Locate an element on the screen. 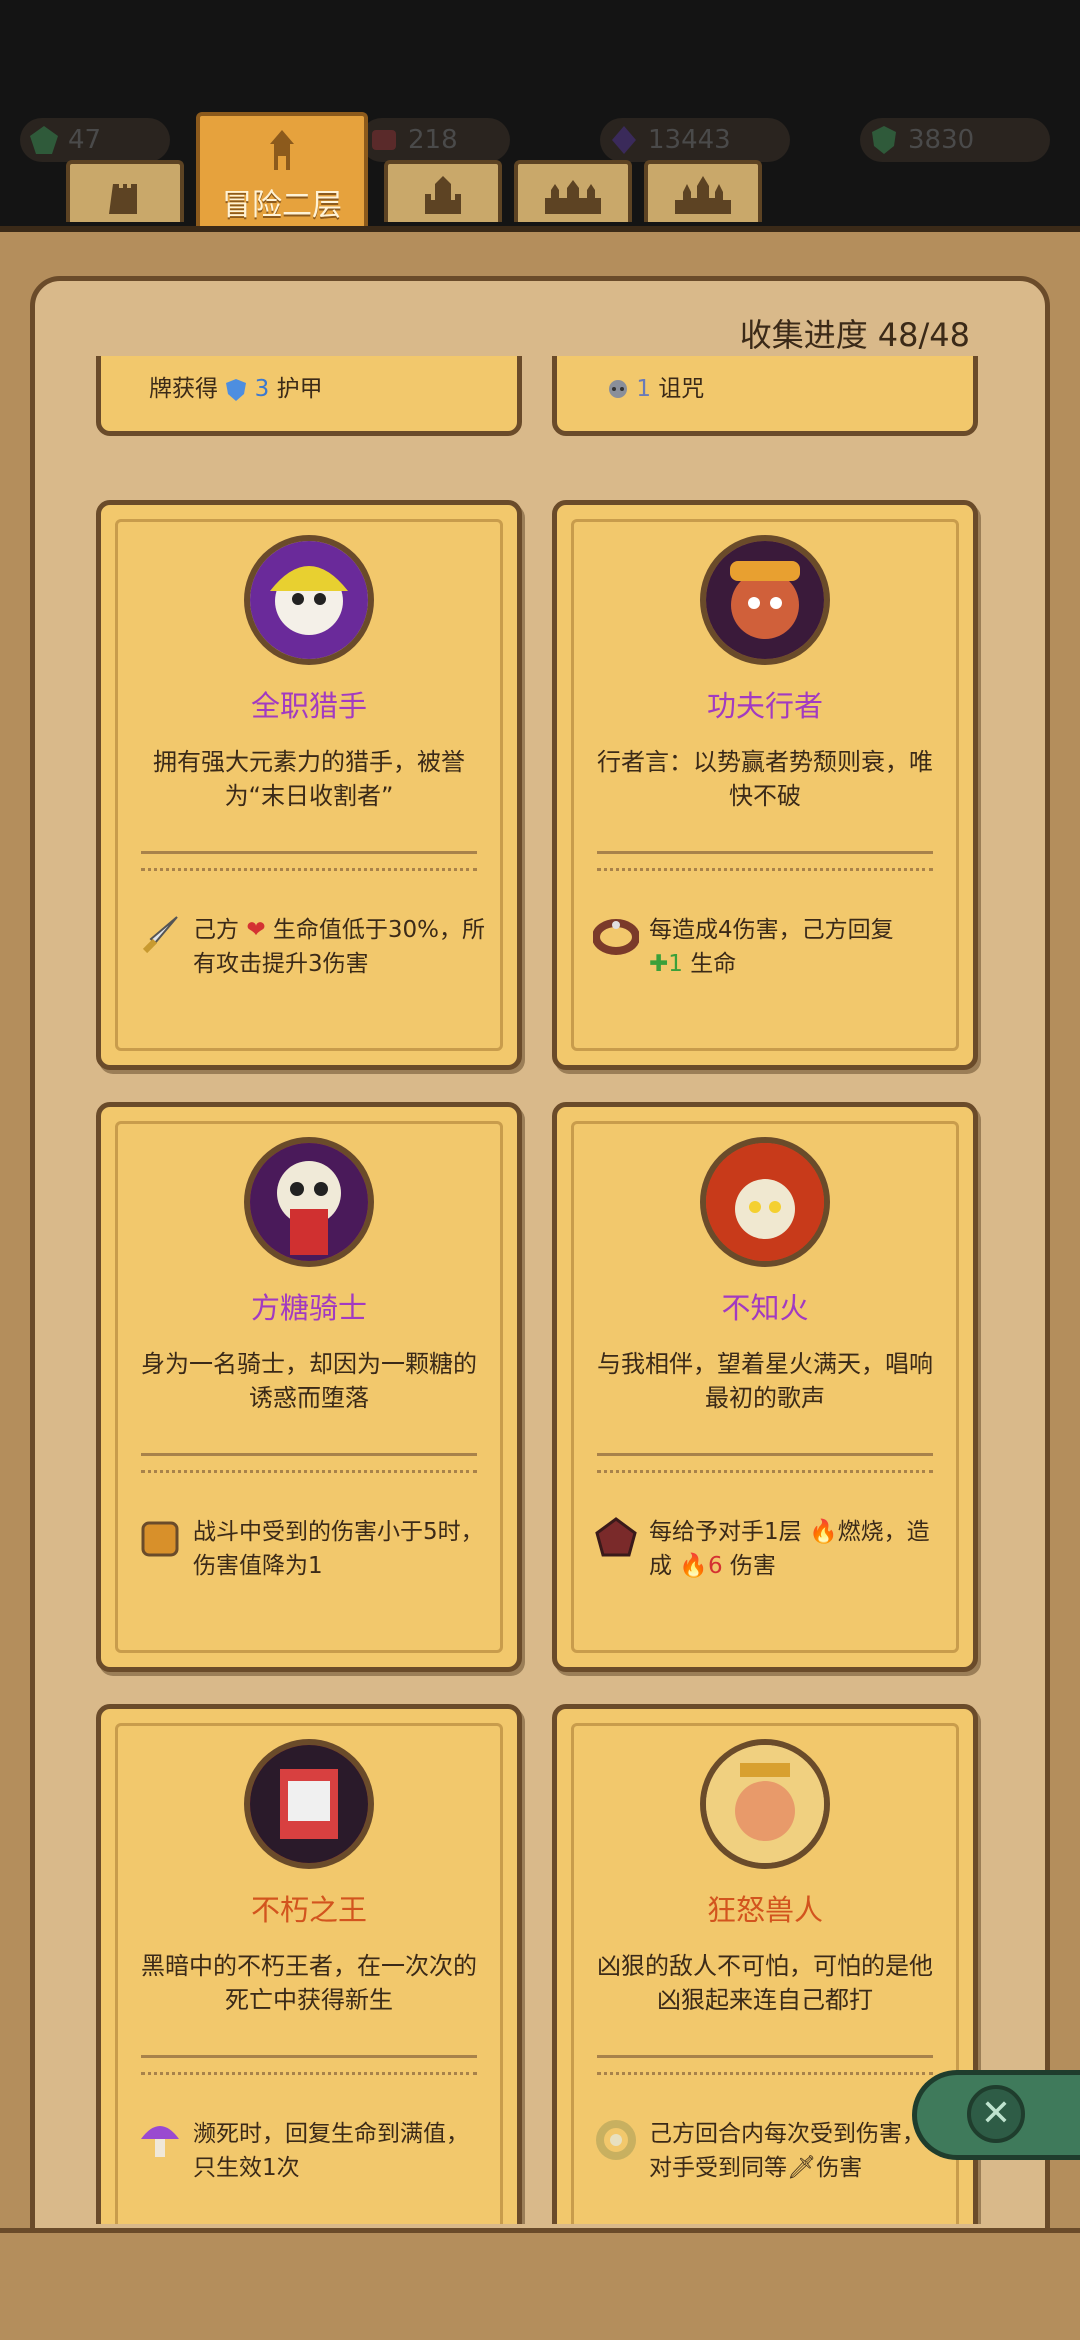 The width and height of the screenshot is (1080, 2340). tab-fortress is located at coordinates (573, 191).